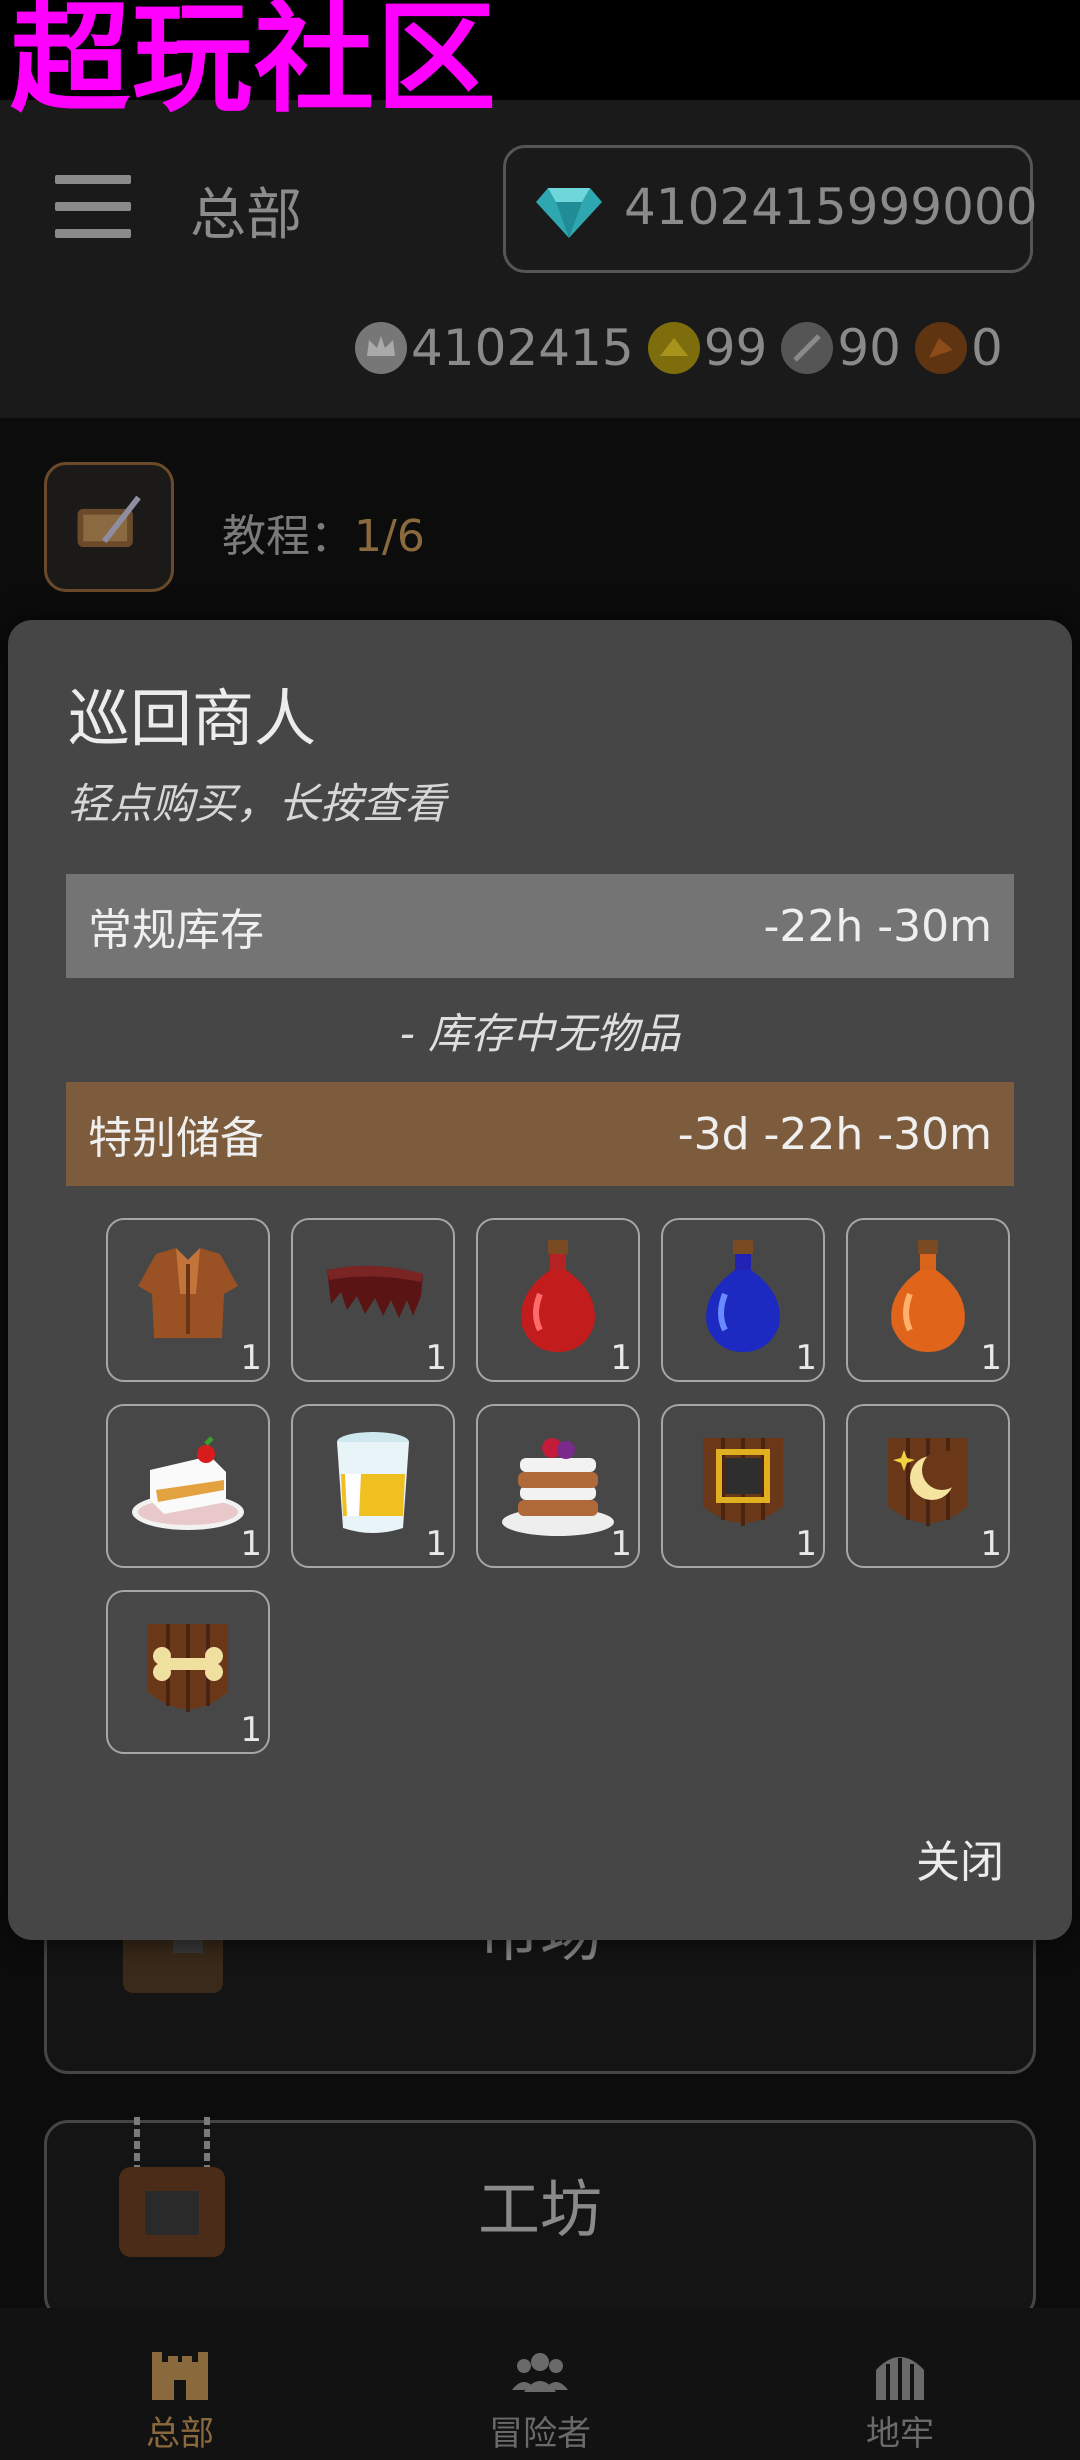 The width and height of the screenshot is (1080, 2460). I want to click on sword-token-icon, so click(807, 348).